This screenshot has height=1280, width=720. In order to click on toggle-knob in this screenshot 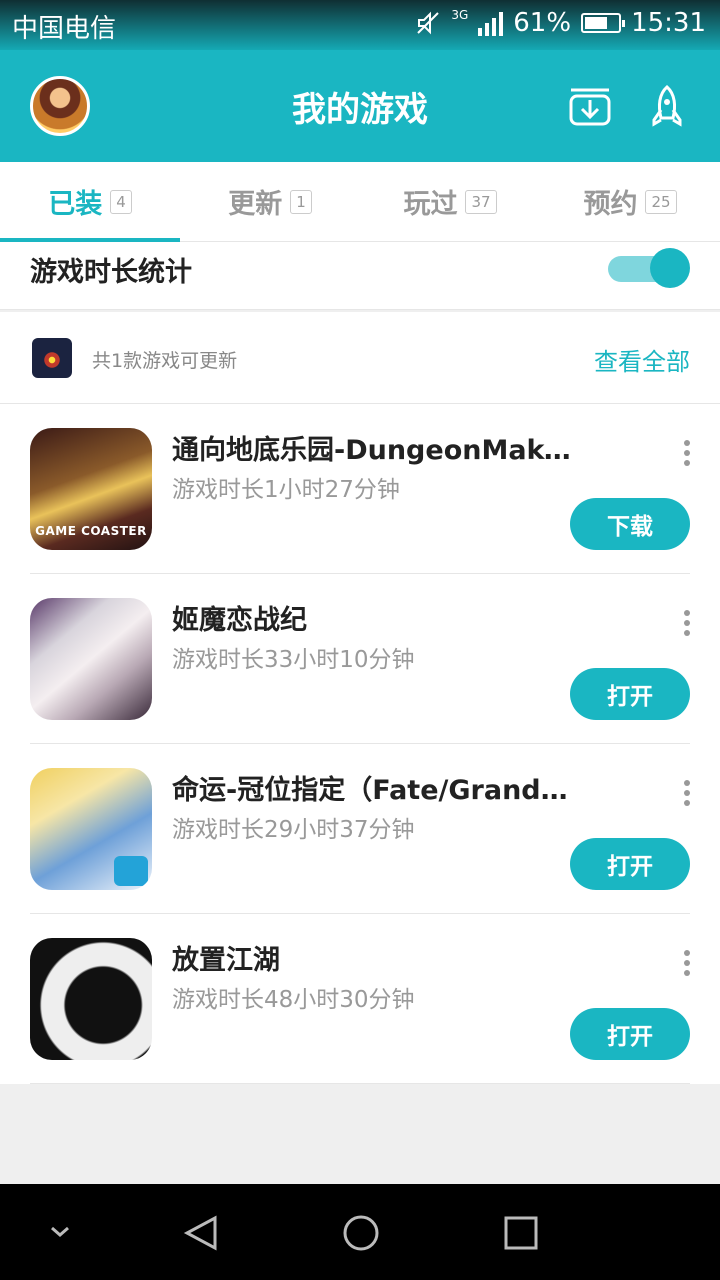, I will do `click(670, 268)`.